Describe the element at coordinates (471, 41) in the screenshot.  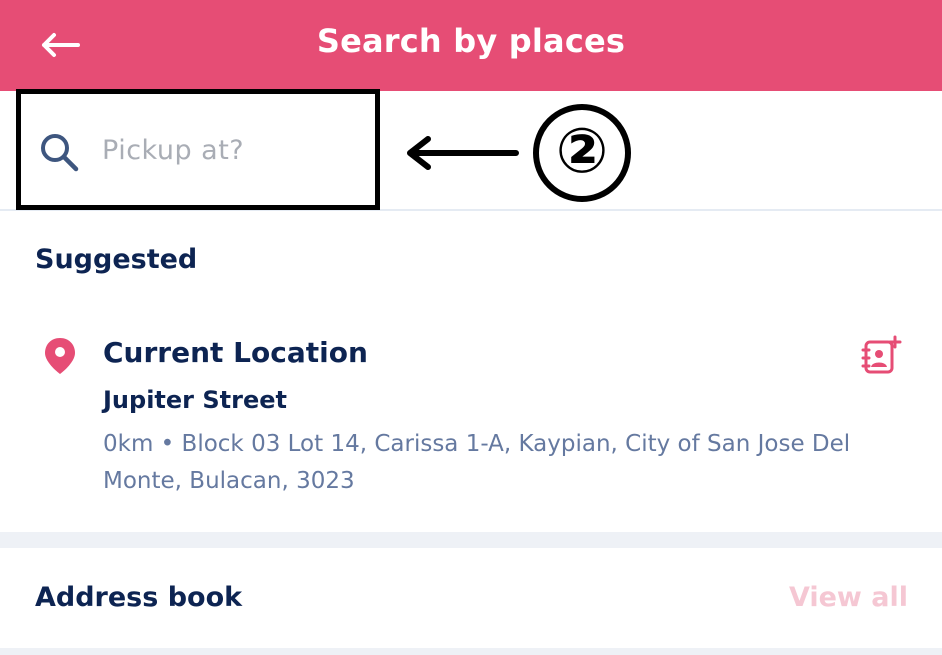
I see `page-title: Search by places` at that location.